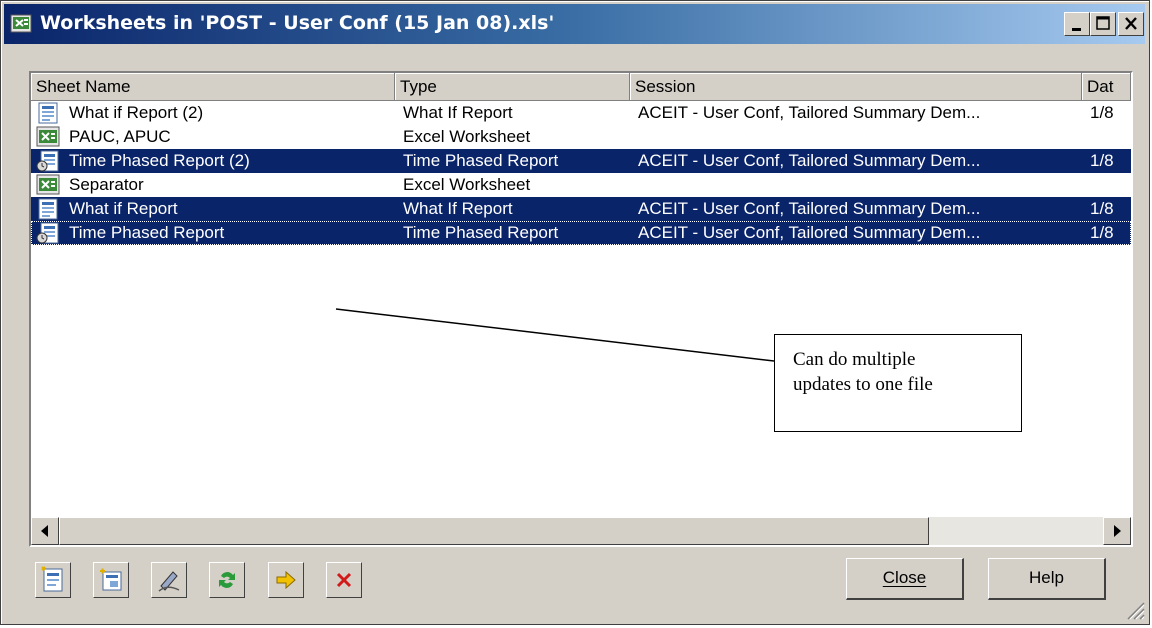 The height and width of the screenshot is (628, 1152). I want to click on insert-report-icon, so click(111, 579).